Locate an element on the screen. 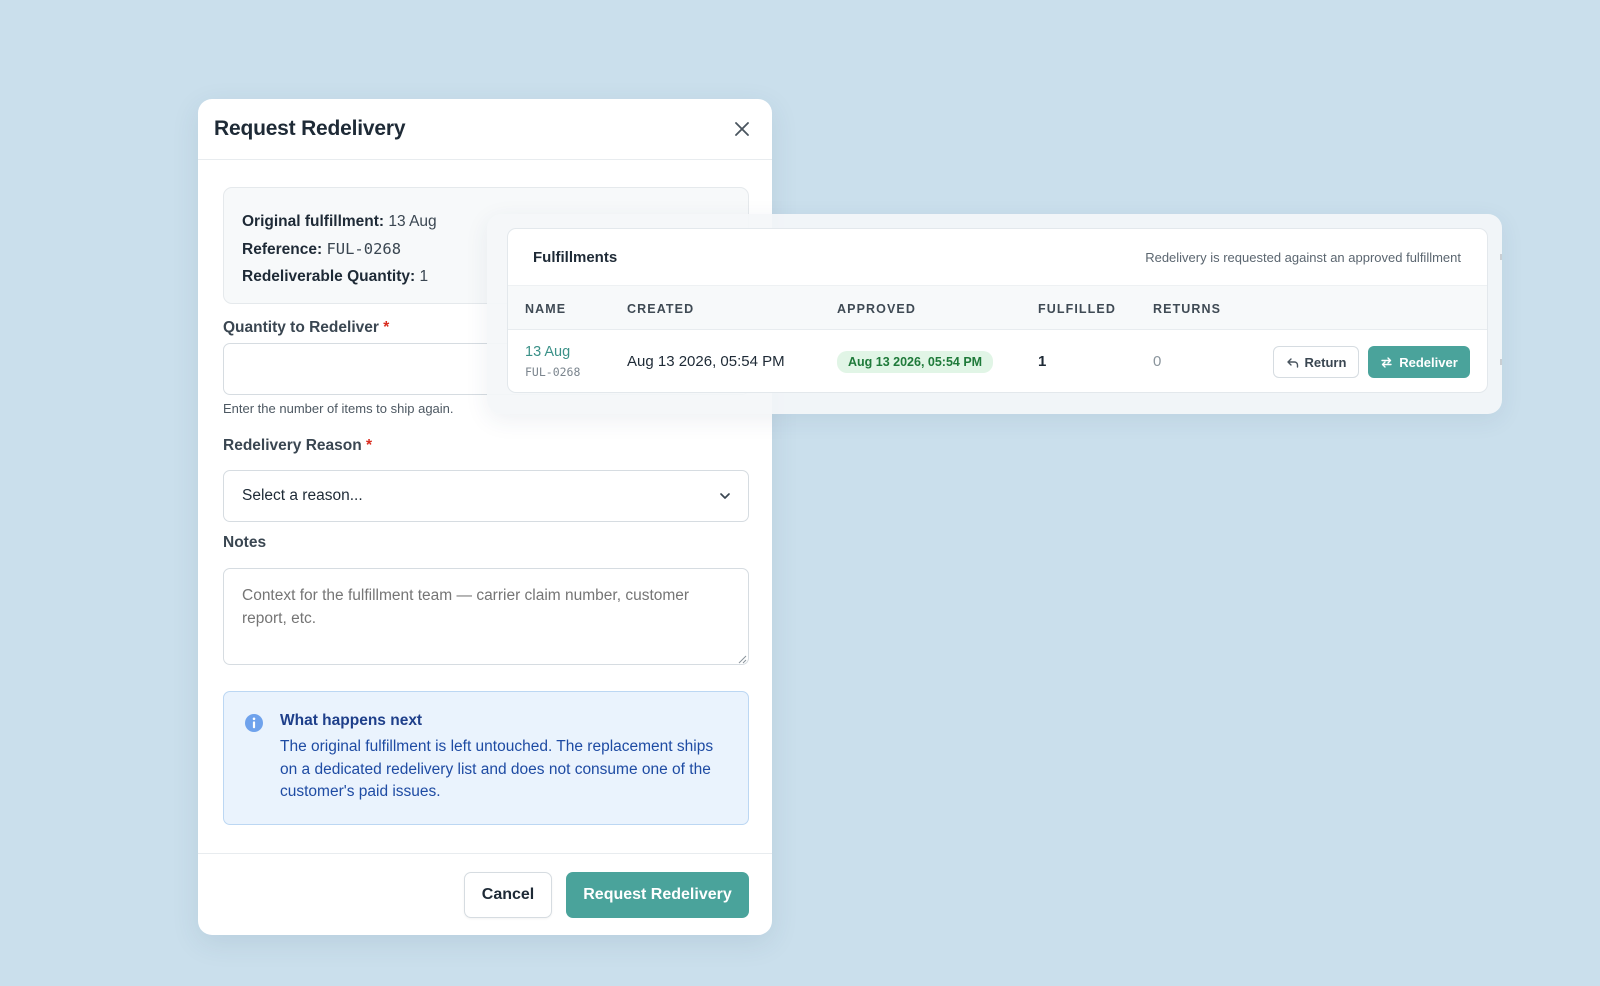  column-header-fulfilled: FULFILLED is located at coordinates (1077, 309).